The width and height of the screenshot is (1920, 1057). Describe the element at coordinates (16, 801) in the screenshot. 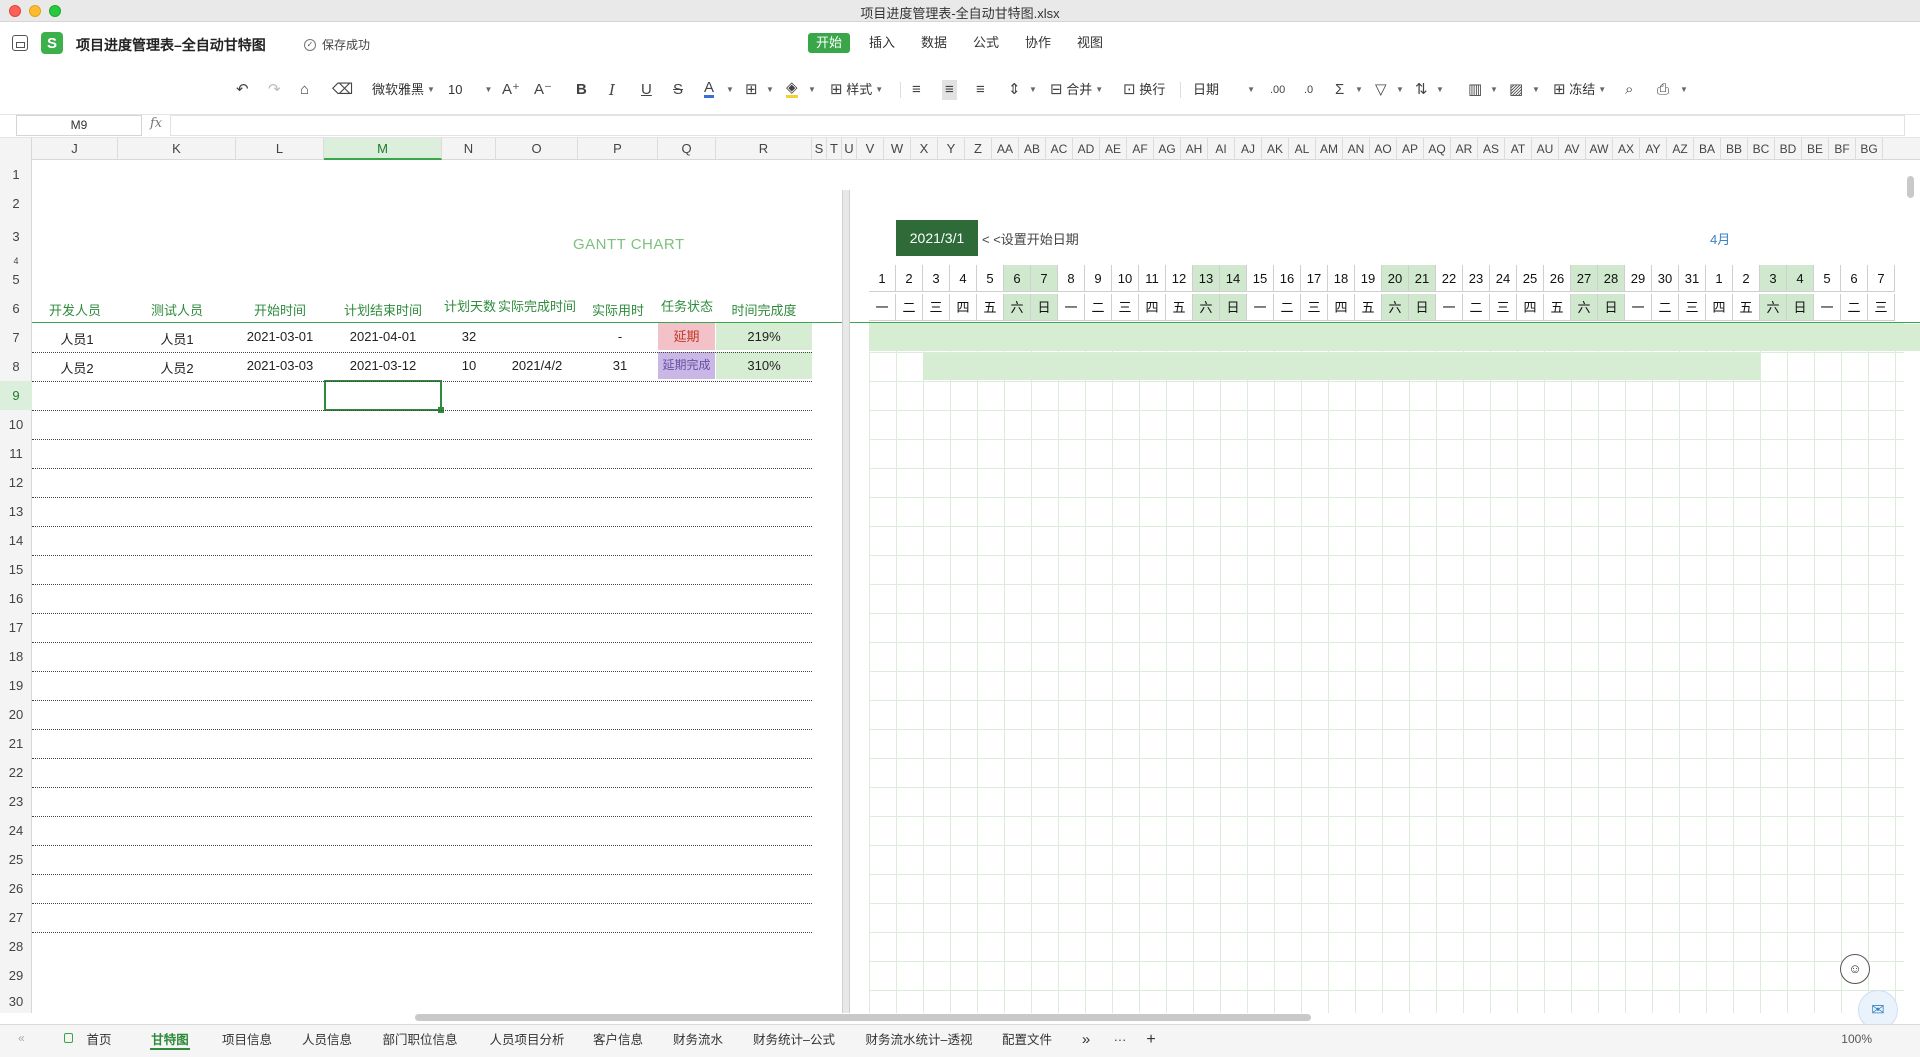

I see `row-header-23: 23` at that location.